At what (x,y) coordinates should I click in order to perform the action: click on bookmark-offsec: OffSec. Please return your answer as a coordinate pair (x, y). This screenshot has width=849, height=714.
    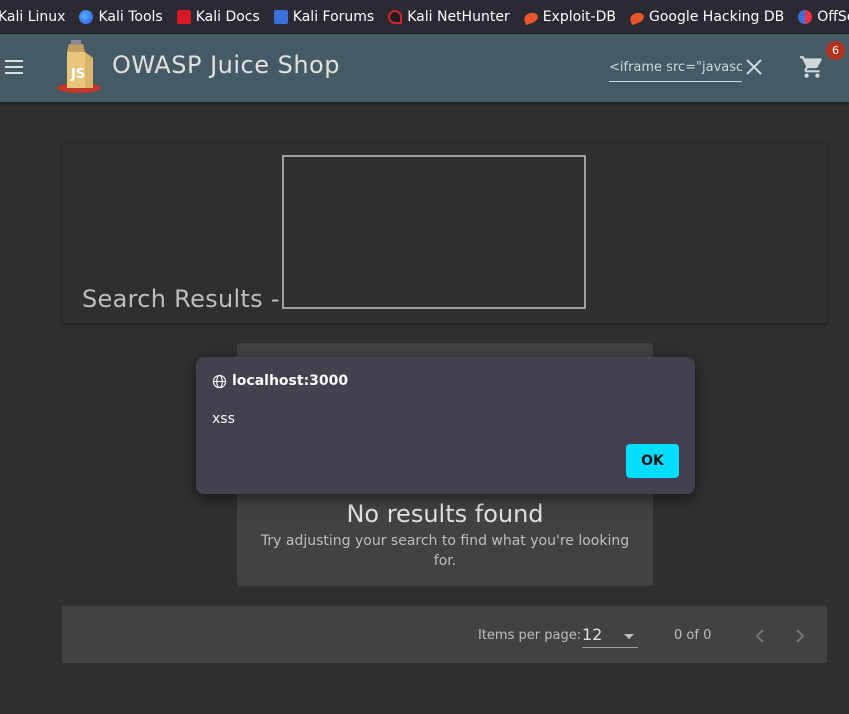
    Looking at the image, I should click on (823, 16).